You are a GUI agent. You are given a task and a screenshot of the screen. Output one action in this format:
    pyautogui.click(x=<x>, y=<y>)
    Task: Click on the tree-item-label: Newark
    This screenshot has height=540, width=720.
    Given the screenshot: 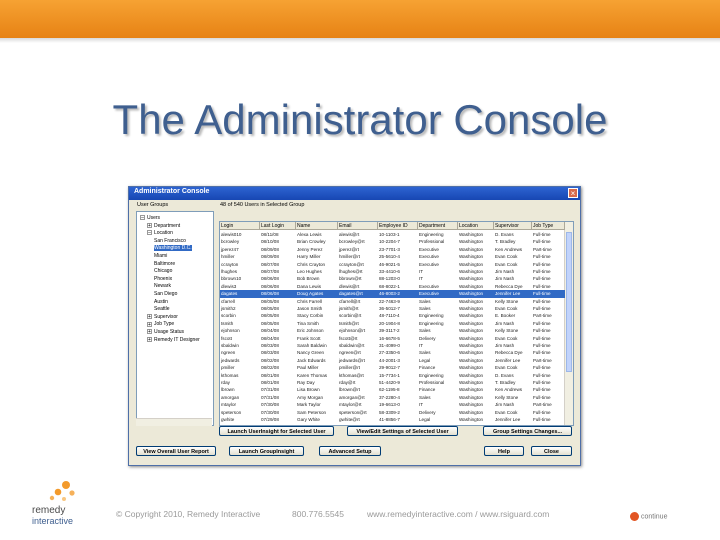 What is the action you would take?
    pyautogui.click(x=162, y=286)
    